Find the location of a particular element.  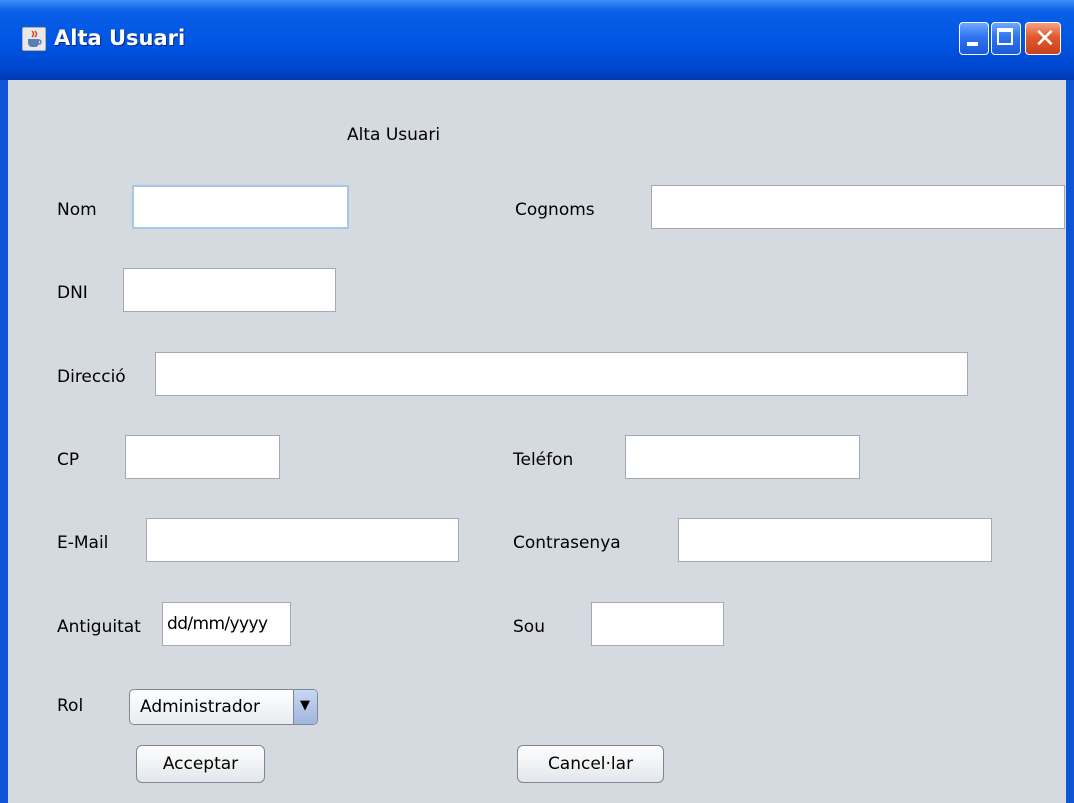

rol-selected-value: Administrador is located at coordinates (200, 707).